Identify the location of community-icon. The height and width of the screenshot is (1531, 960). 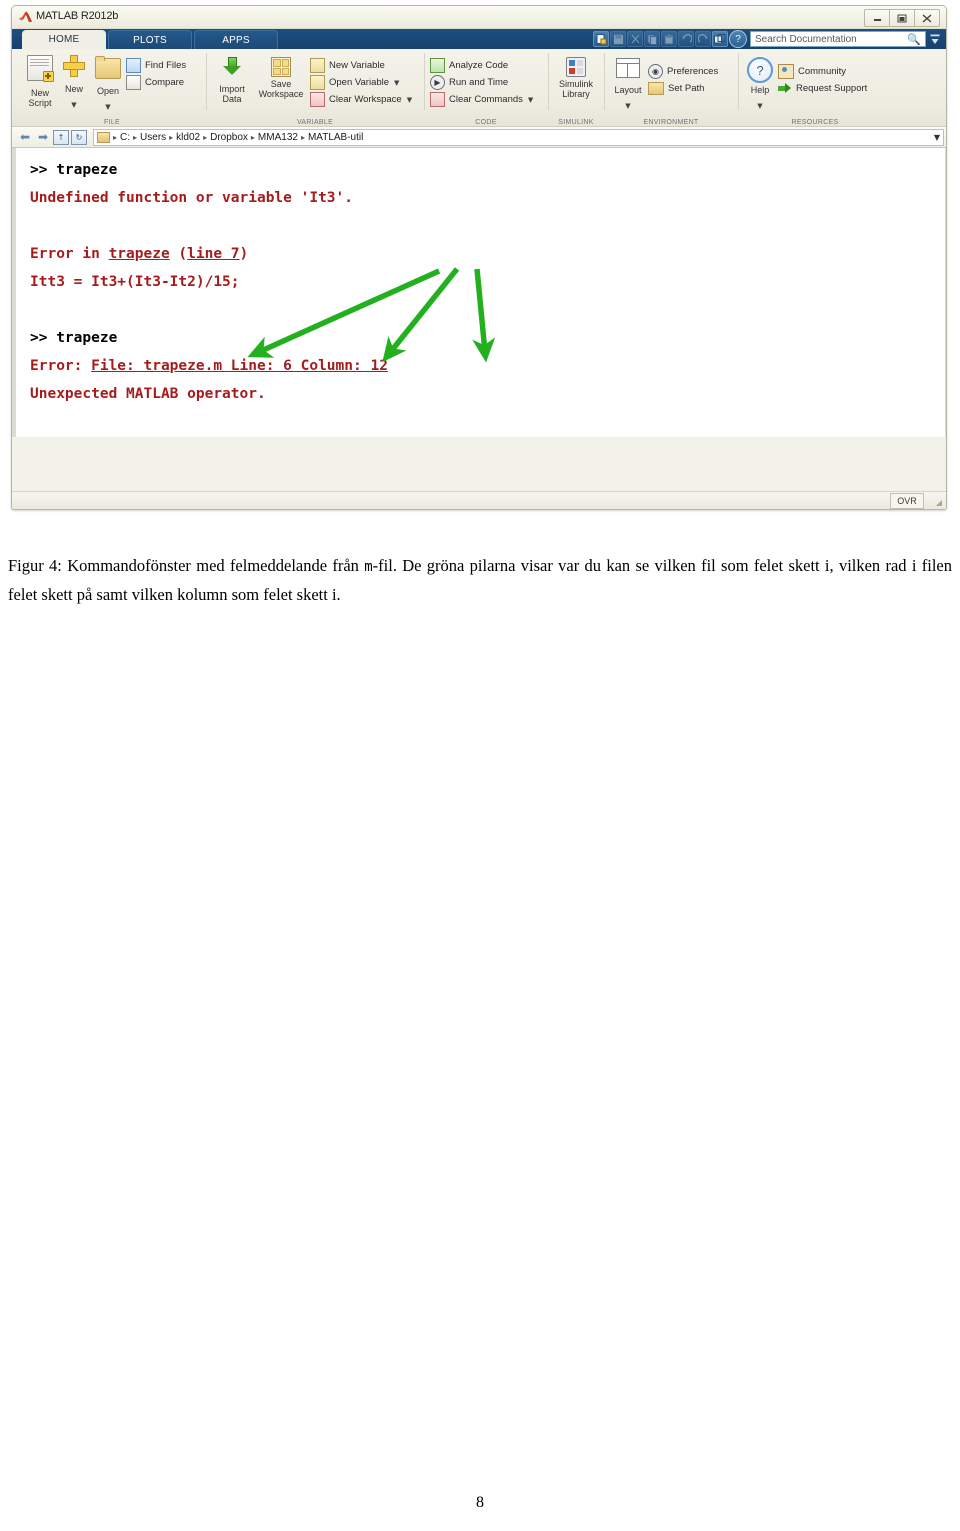
(786, 71).